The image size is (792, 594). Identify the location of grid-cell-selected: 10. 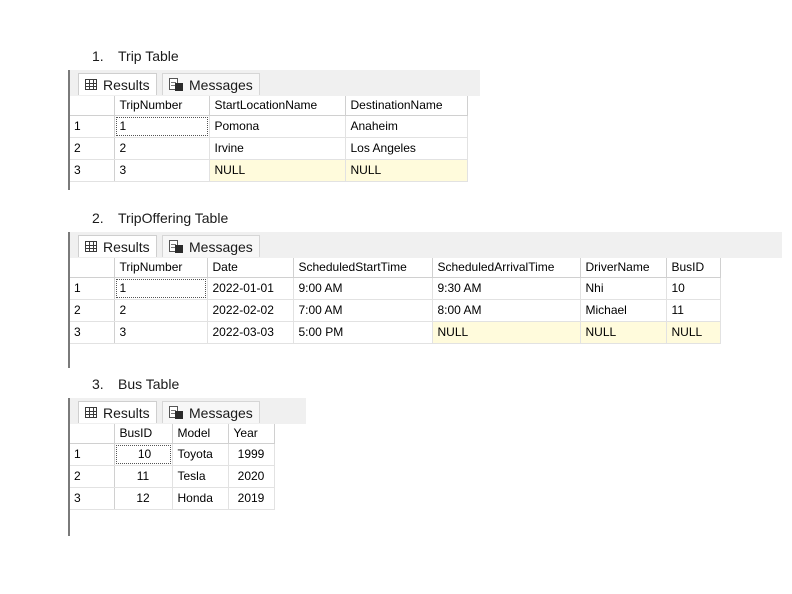
(143, 454).